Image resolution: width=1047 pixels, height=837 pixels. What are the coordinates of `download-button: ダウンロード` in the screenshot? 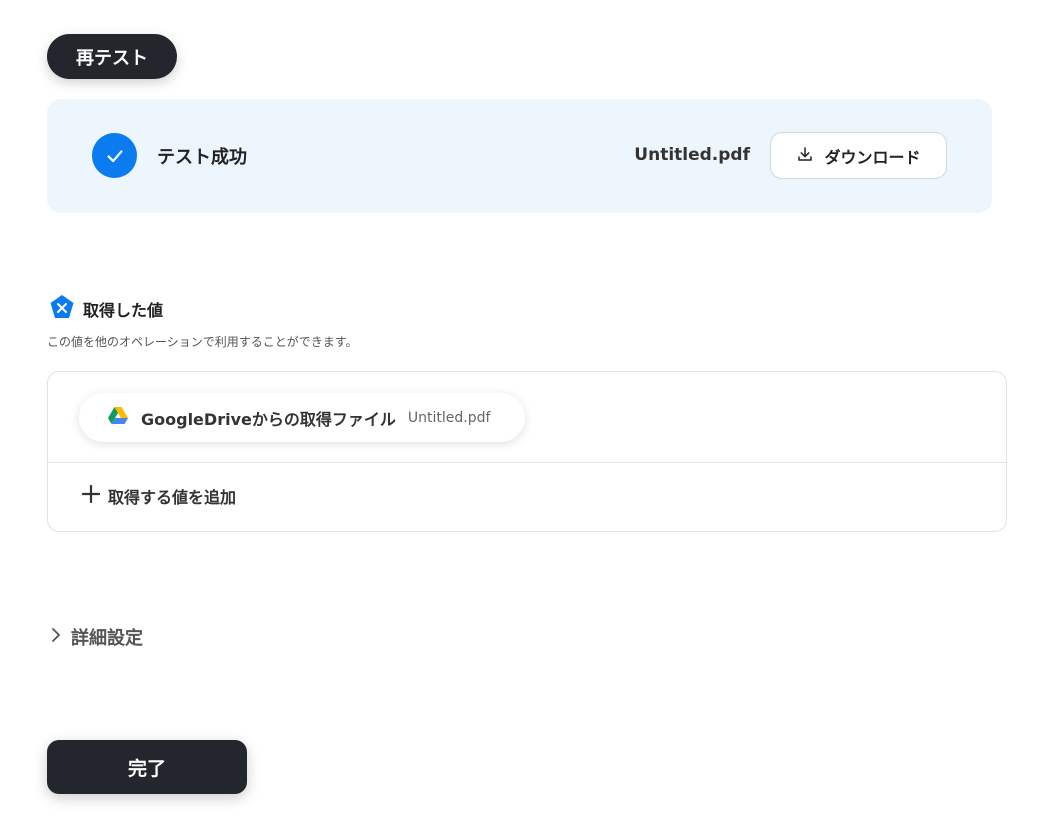 It's located at (858, 155).